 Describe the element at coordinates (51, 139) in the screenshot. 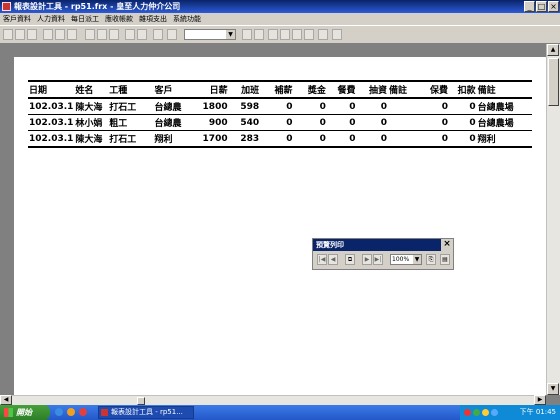

I see `table-cell: 102.03.1` at that location.